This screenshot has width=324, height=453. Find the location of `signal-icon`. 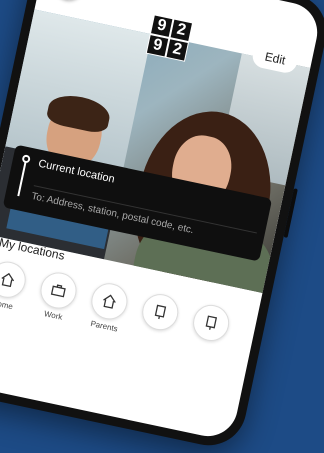

signal-icon is located at coordinates (232, 14).